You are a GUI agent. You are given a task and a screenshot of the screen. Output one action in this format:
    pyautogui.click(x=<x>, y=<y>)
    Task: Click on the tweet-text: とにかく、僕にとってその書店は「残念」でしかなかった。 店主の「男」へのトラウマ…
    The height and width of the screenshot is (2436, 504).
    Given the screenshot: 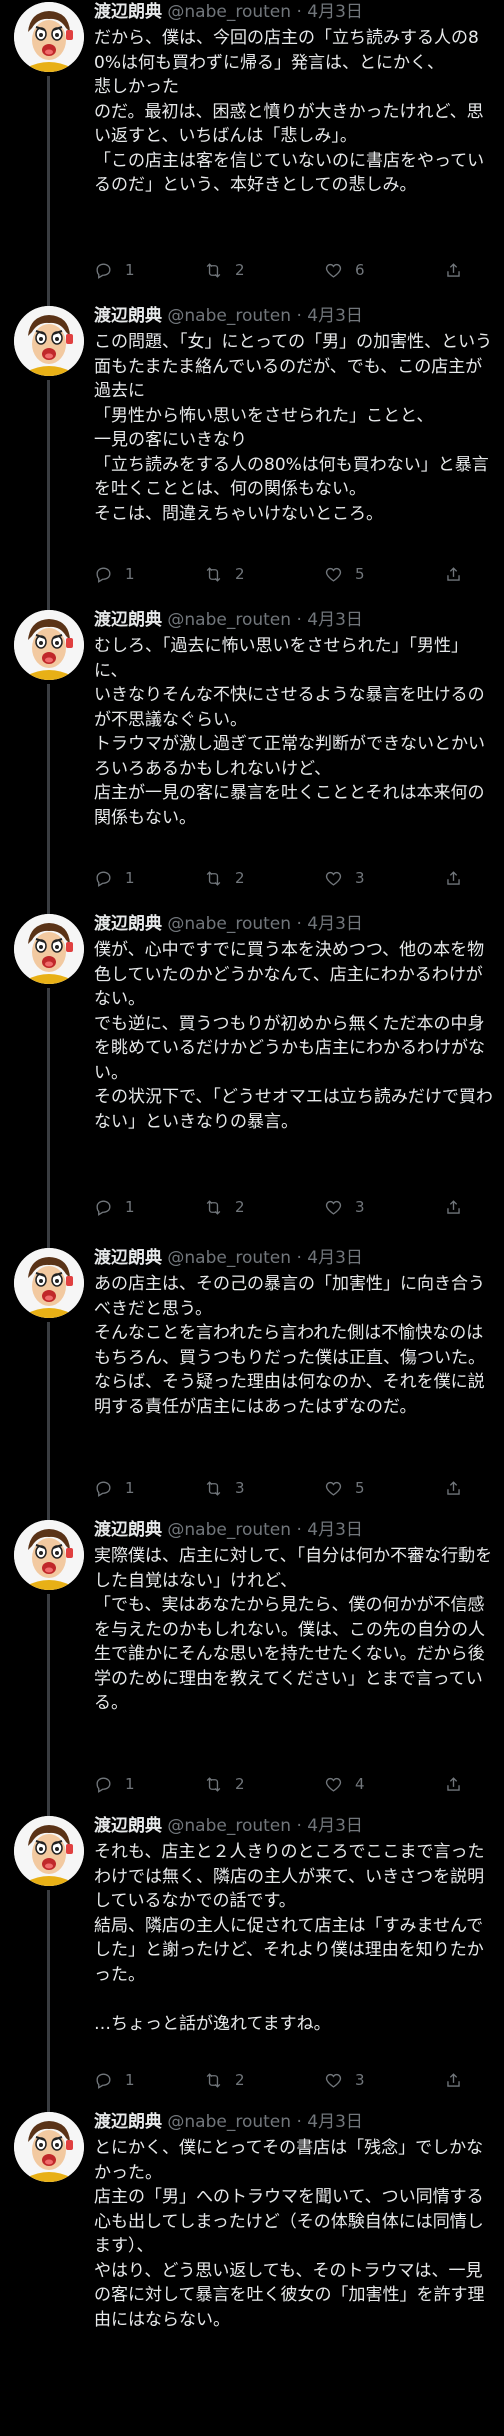 What is the action you would take?
    pyautogui.click(x=289, y=2234)
    